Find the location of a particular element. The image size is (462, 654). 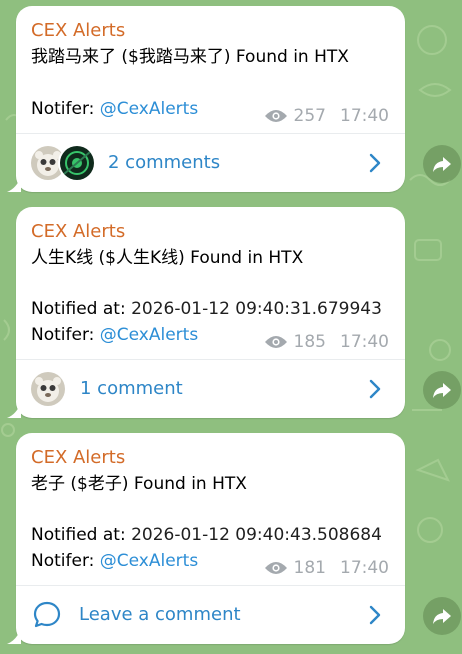

notified-at-value: 2026-01-12 09:40:31.679943 is located at coordinates (256, 309).